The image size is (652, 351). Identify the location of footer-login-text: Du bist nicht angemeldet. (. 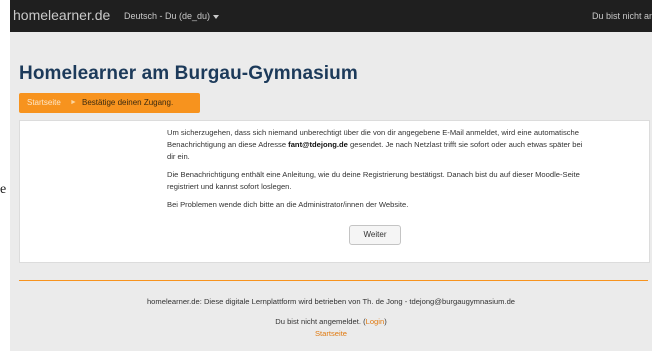
(320, 321).